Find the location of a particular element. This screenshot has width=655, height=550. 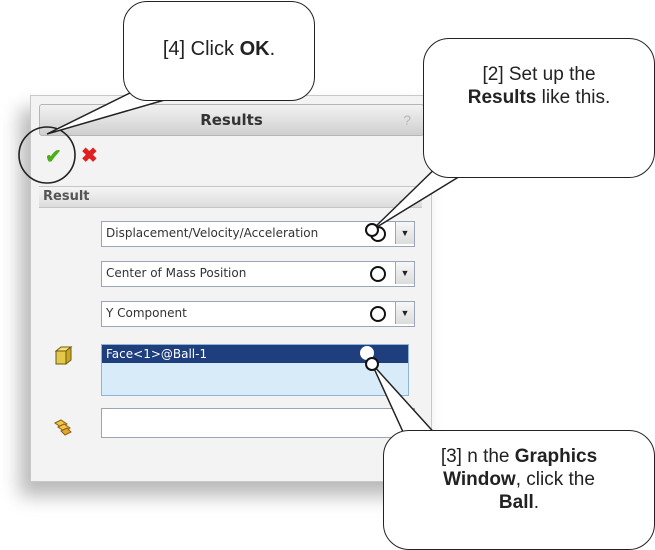

panel-title: Results is located at coordinates (231, 120).